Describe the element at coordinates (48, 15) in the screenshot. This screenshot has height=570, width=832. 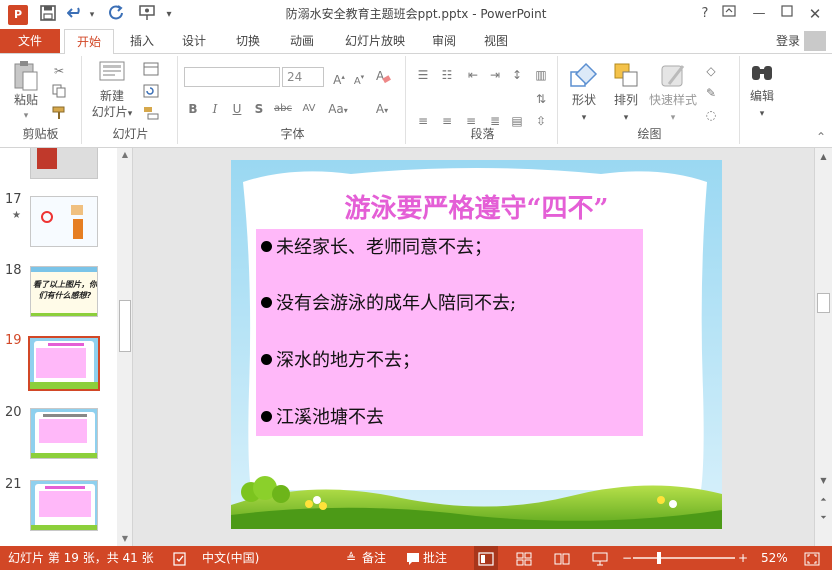
I see `save-icon` at that location.